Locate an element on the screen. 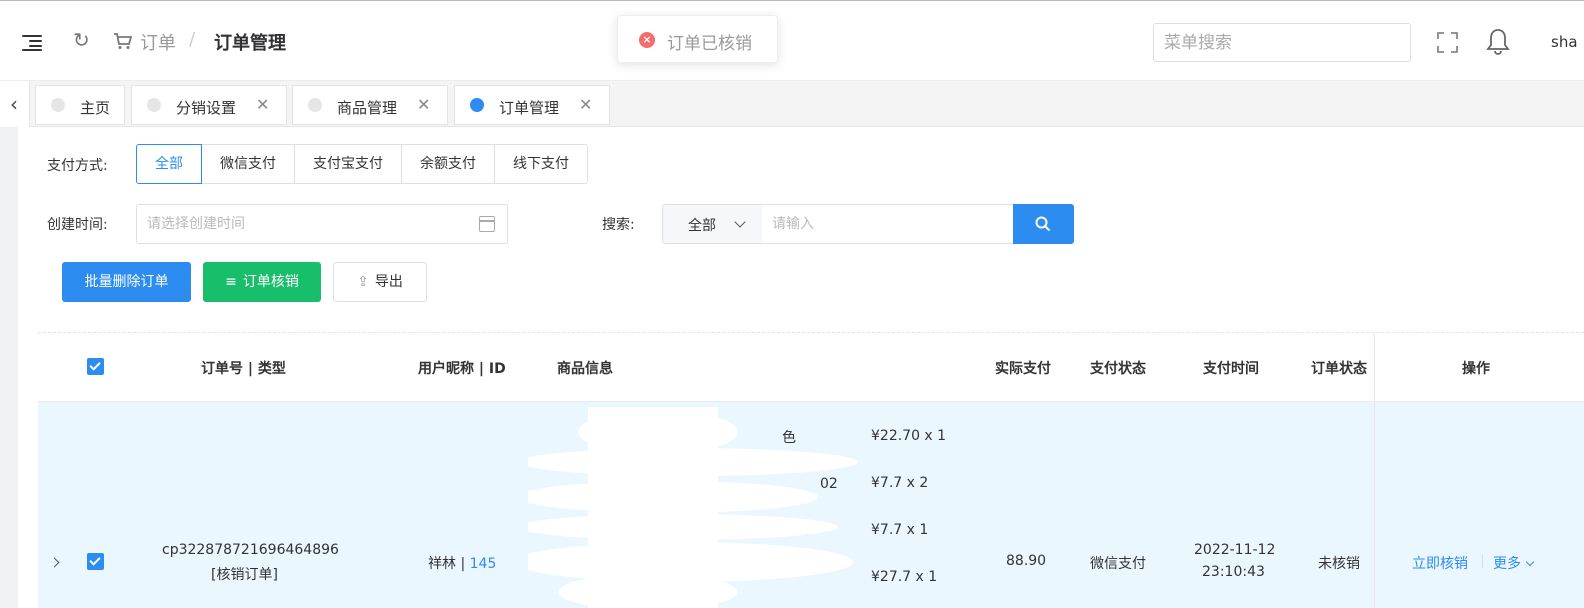  user-cell: 祥林 | 145 is located at coordinates (462, 563).